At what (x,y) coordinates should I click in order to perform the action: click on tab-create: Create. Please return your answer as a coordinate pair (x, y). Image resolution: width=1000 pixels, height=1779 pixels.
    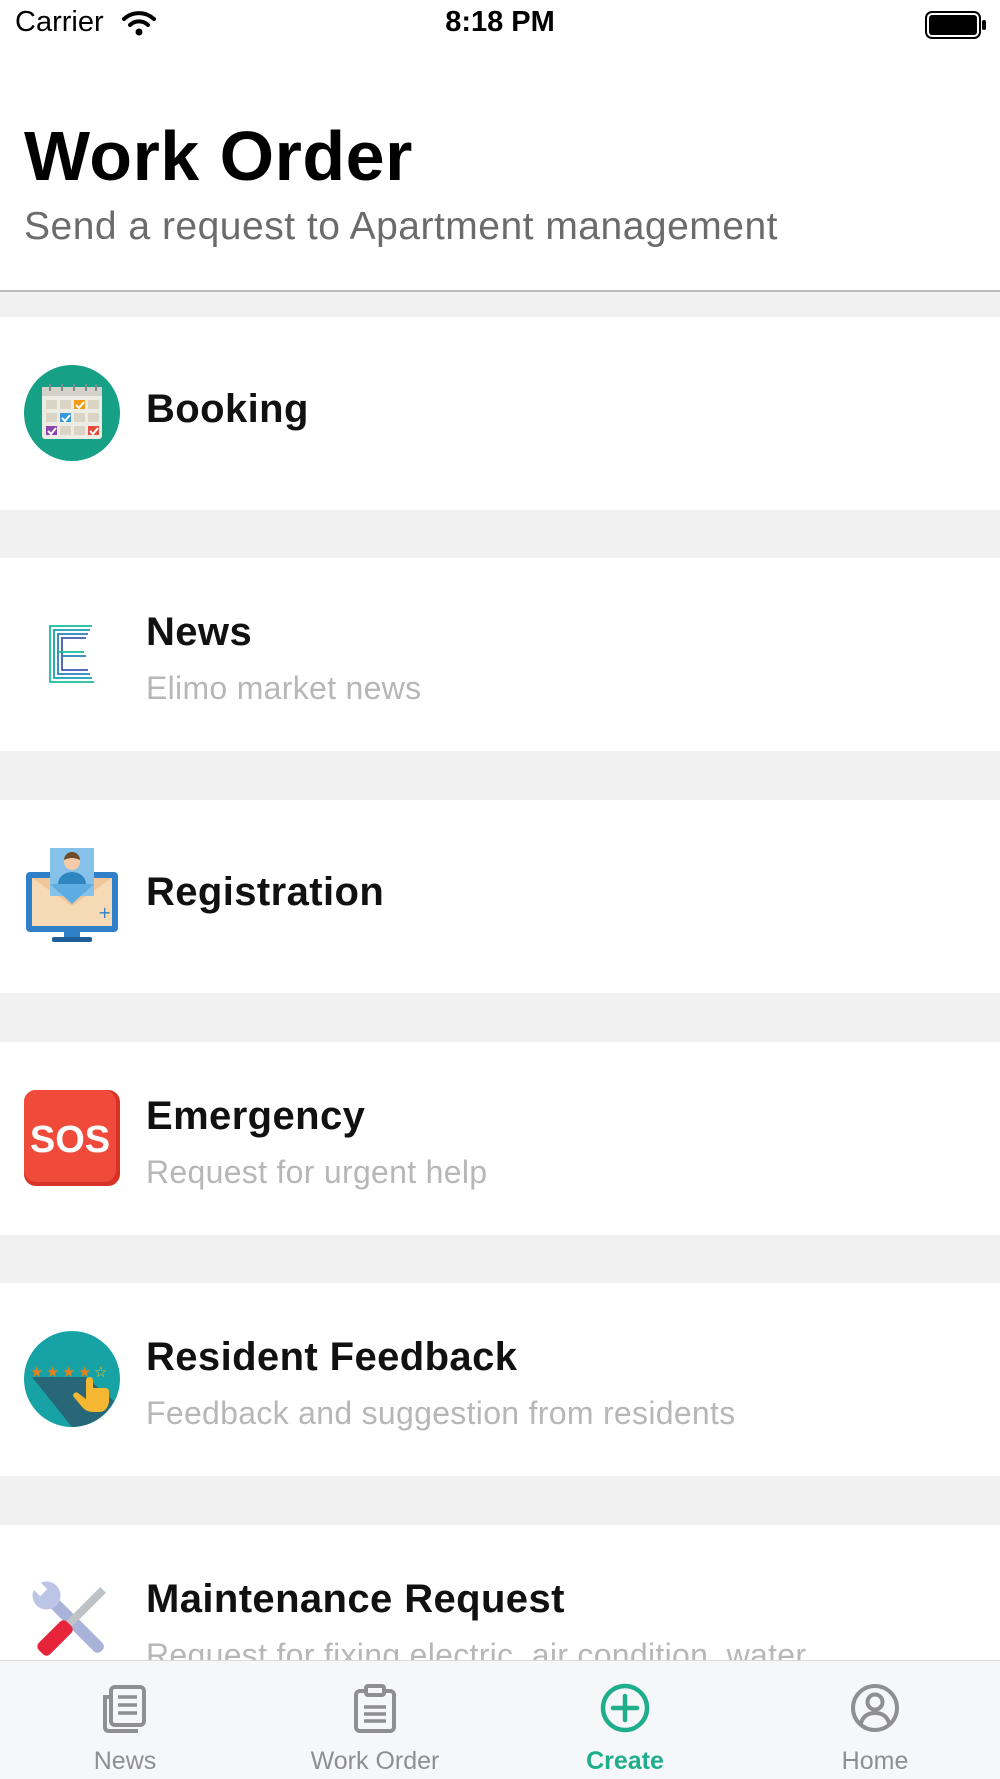
    Looking at the image, I should click on (625, 1720).